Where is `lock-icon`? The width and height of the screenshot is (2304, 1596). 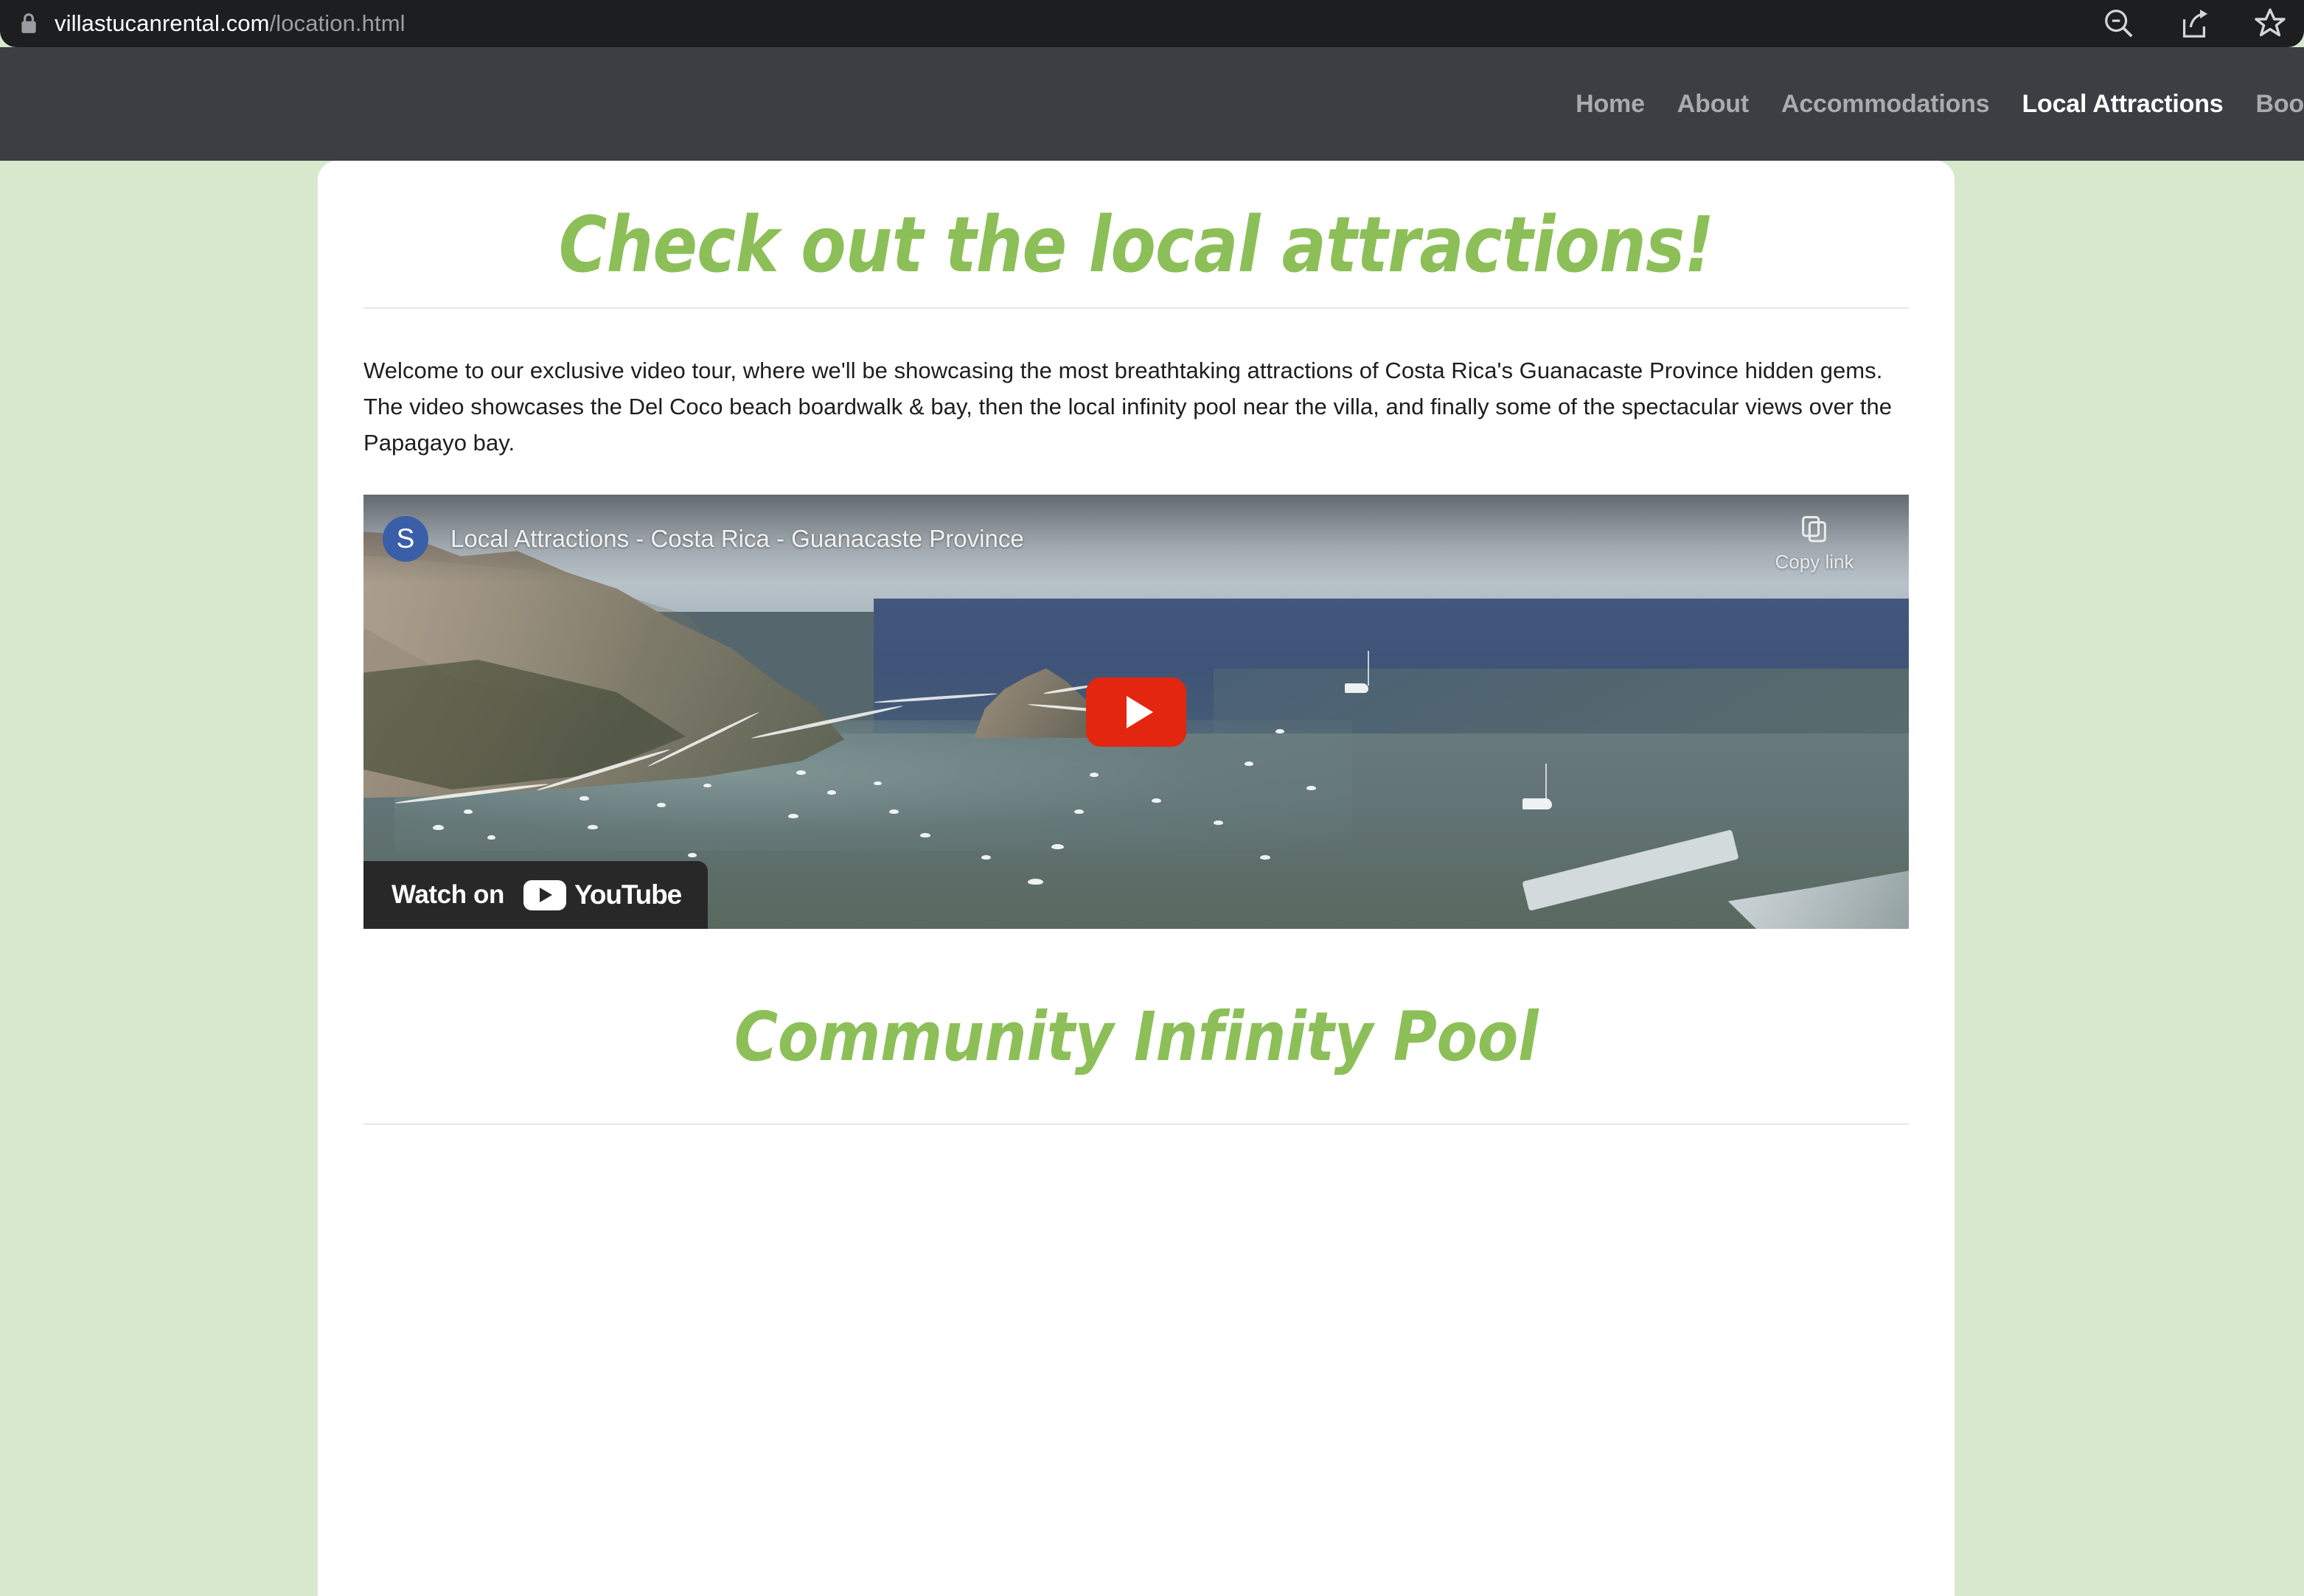 lock-icon is located at coordinates (29, 23).